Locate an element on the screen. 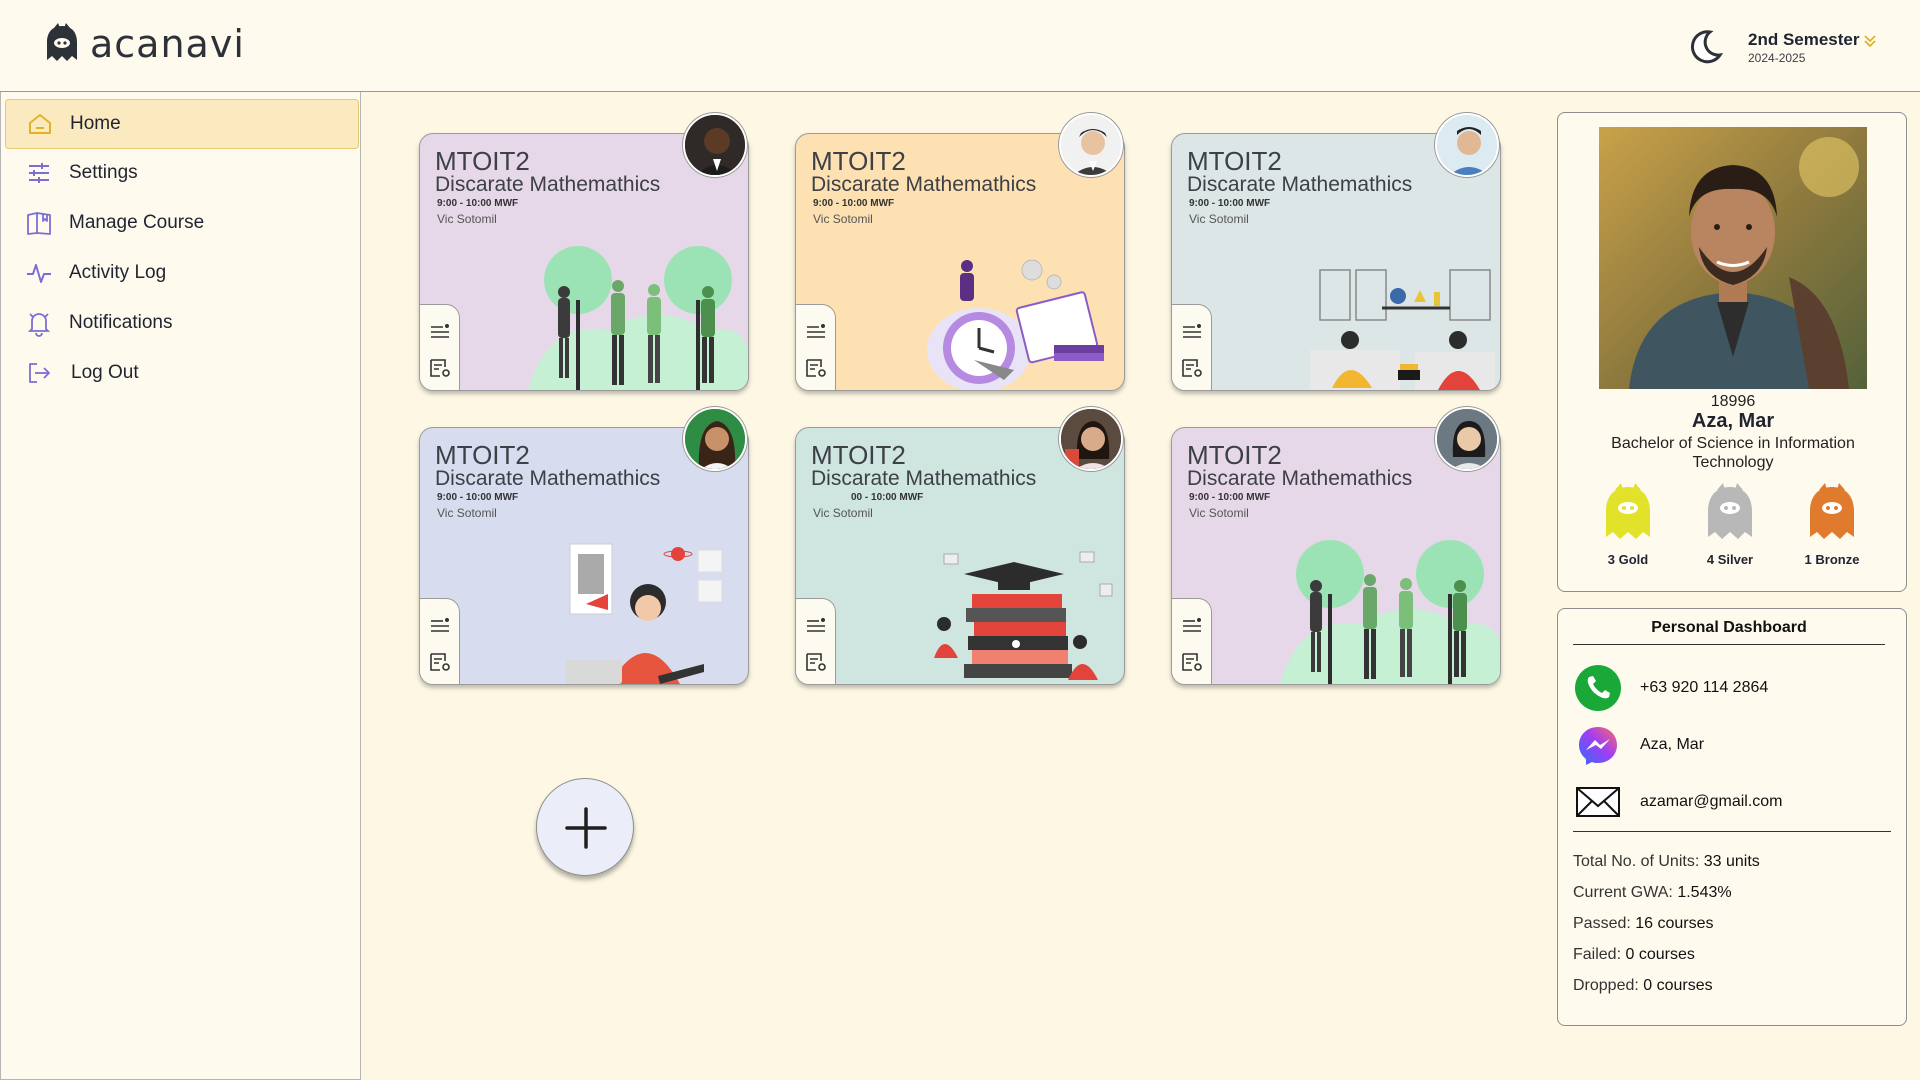 This screenshot has height=1080, width=1920. stat-label: Failed: is located at coordinates (1597, 954).